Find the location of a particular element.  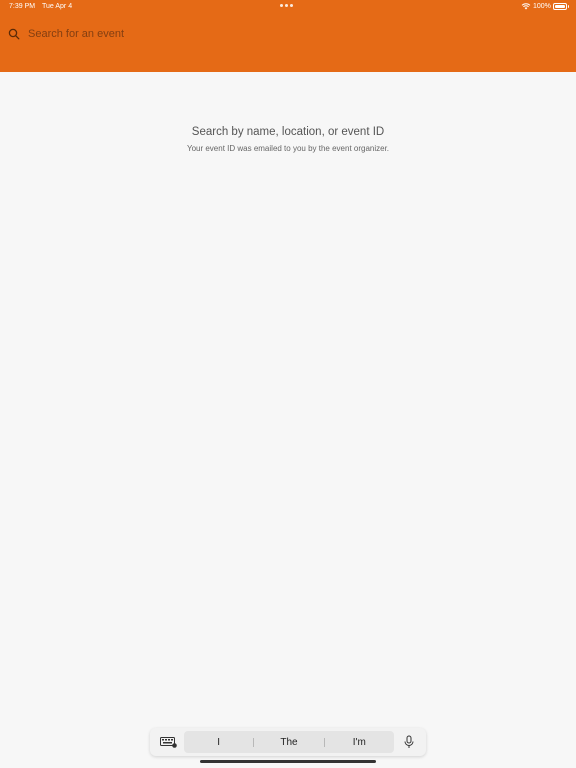

suggestion-1: I is located at coordinates (218, 742).